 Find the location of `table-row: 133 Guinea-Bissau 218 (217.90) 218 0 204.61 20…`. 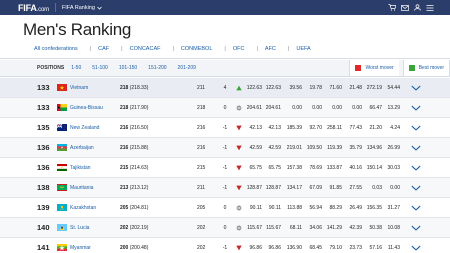

table-row: 133 Guinea-Bissau 218 (217.90) 218 0 204.61 20… is located at coordinates (225, 108).